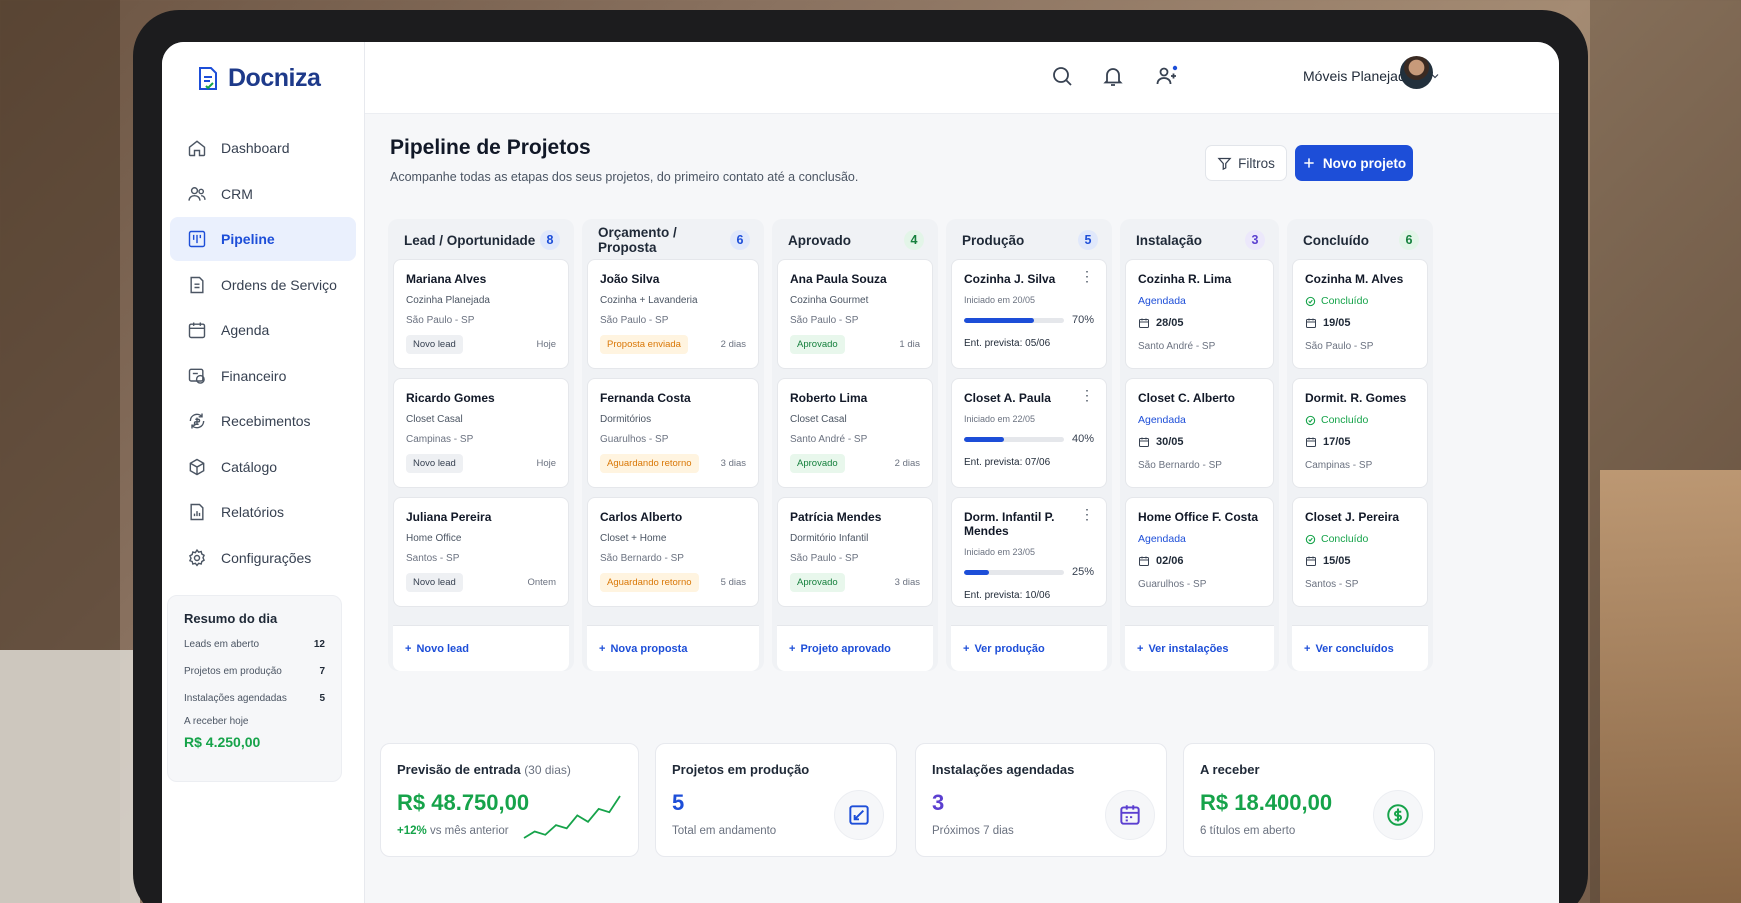  Describe the element at coordinates (216, 721) in the screenshot. I see `summary-receive-label: A receber hoje` at that location.